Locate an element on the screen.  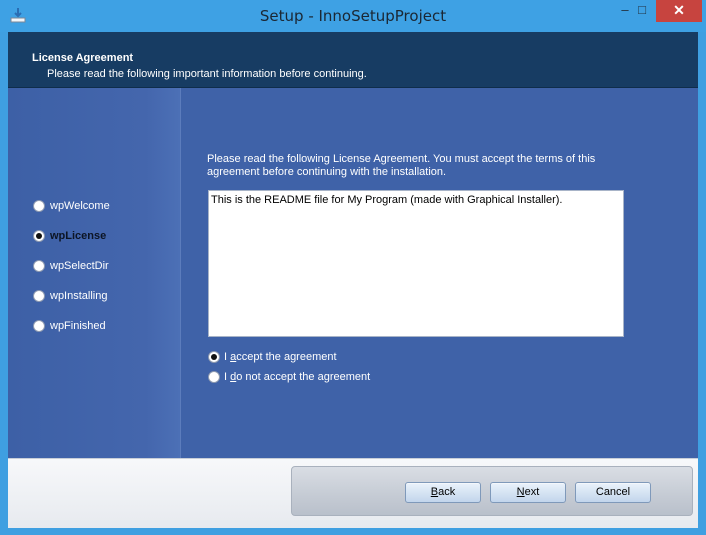
minimize-icon: – is located at coordinates (625, 9).